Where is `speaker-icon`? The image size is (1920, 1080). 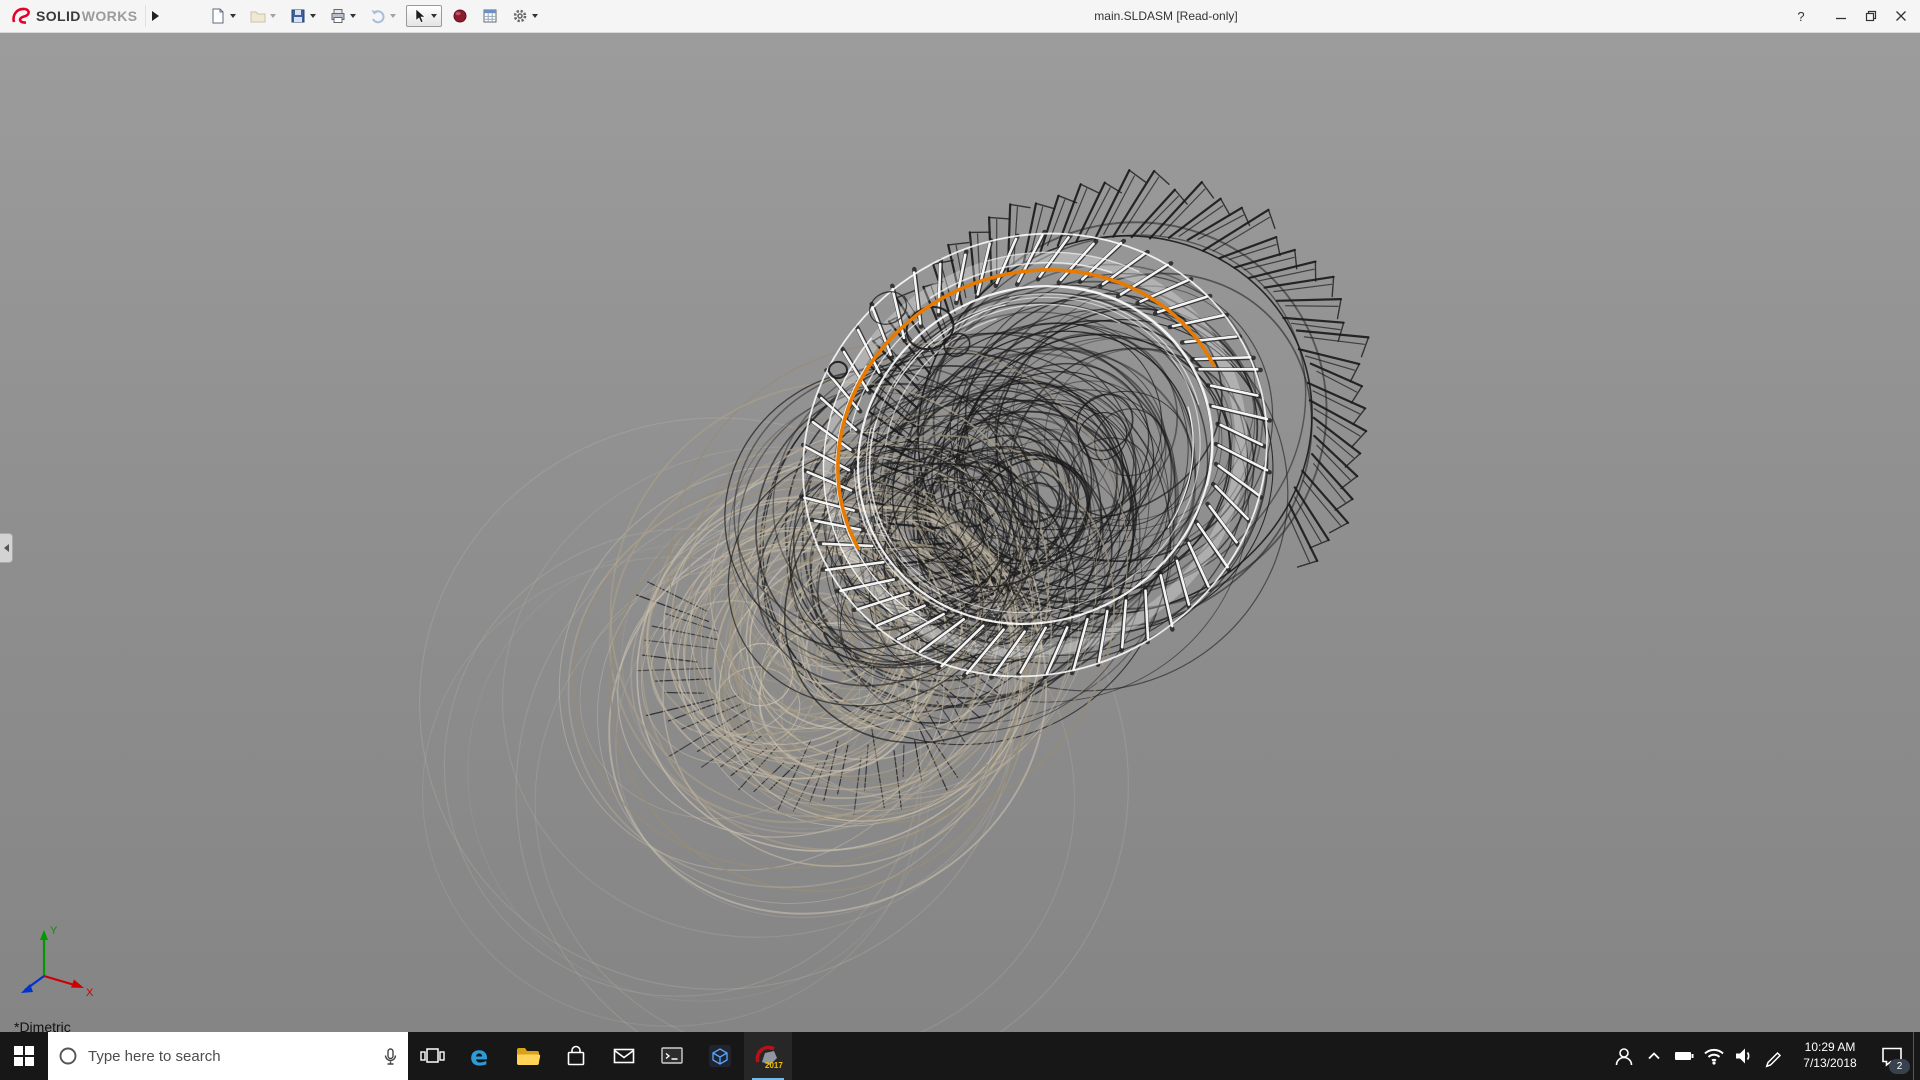 speaker-icon is located at coordinates (1743, 1056).